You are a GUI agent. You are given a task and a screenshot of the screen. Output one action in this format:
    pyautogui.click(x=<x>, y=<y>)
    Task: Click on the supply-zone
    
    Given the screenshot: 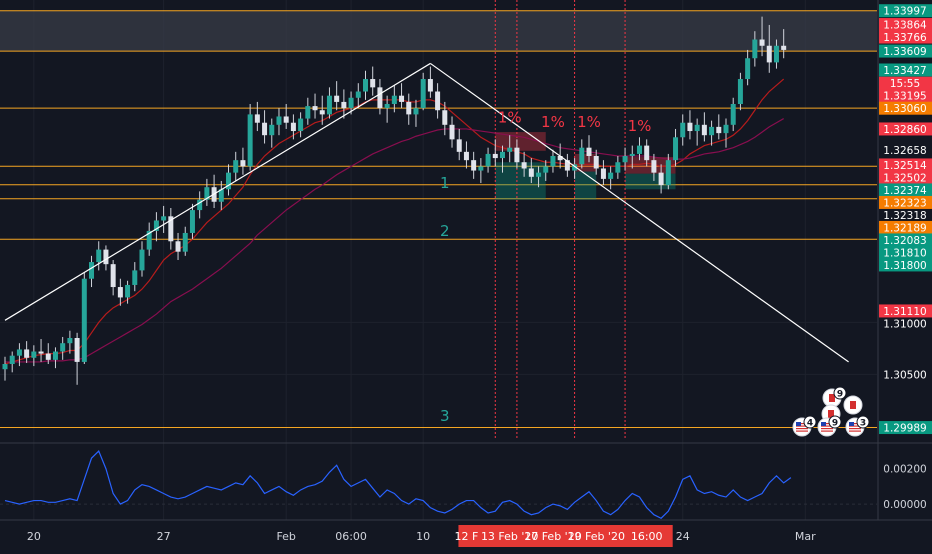 What is the action you would take?
    pyautogui.click(x=438, y=31)
    